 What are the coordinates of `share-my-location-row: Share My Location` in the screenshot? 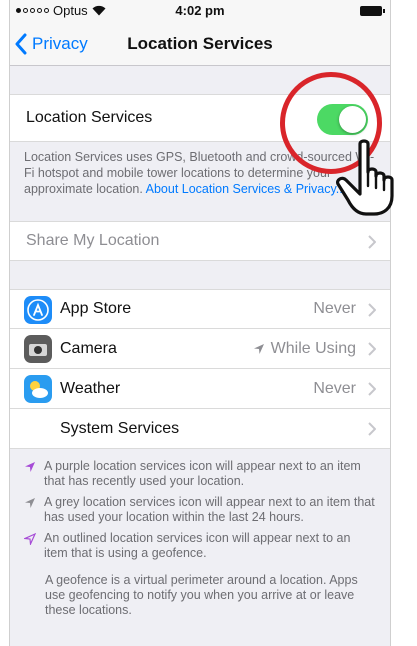 It's located at (200, 241).